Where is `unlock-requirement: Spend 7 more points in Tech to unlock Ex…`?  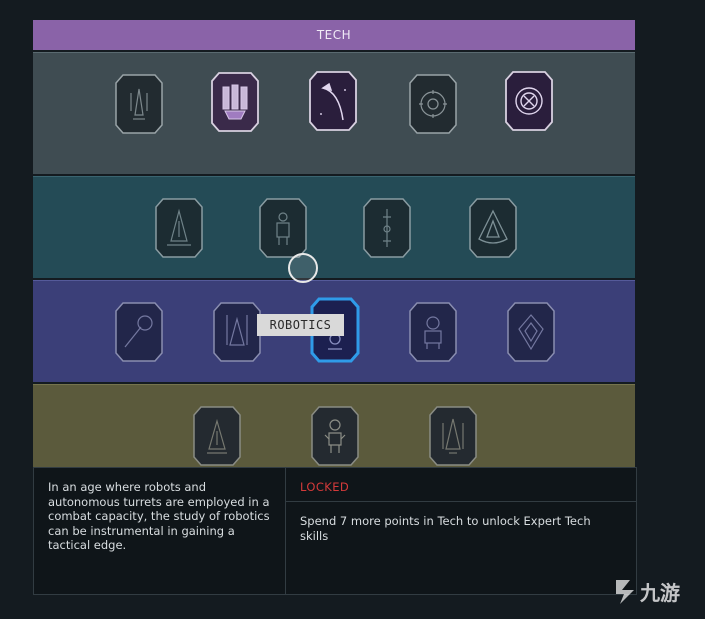
unlock-requirement: Spend 7 more points in Tech to unlock Ex… is located at coordinates (445, 528).